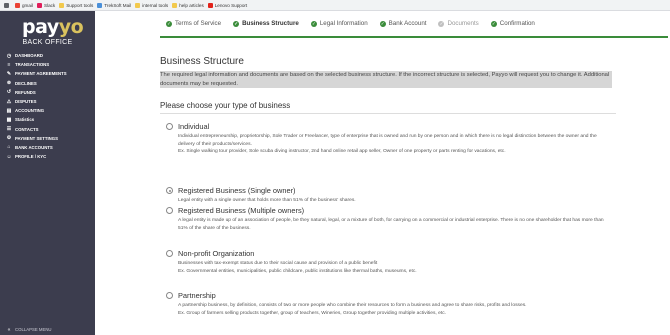 This screenshot has height=335, width=670. What do you see at coordinates (9, 129) in the screenshot?
I see `contacts-icon: ☰` at bounding box center [9, 129].